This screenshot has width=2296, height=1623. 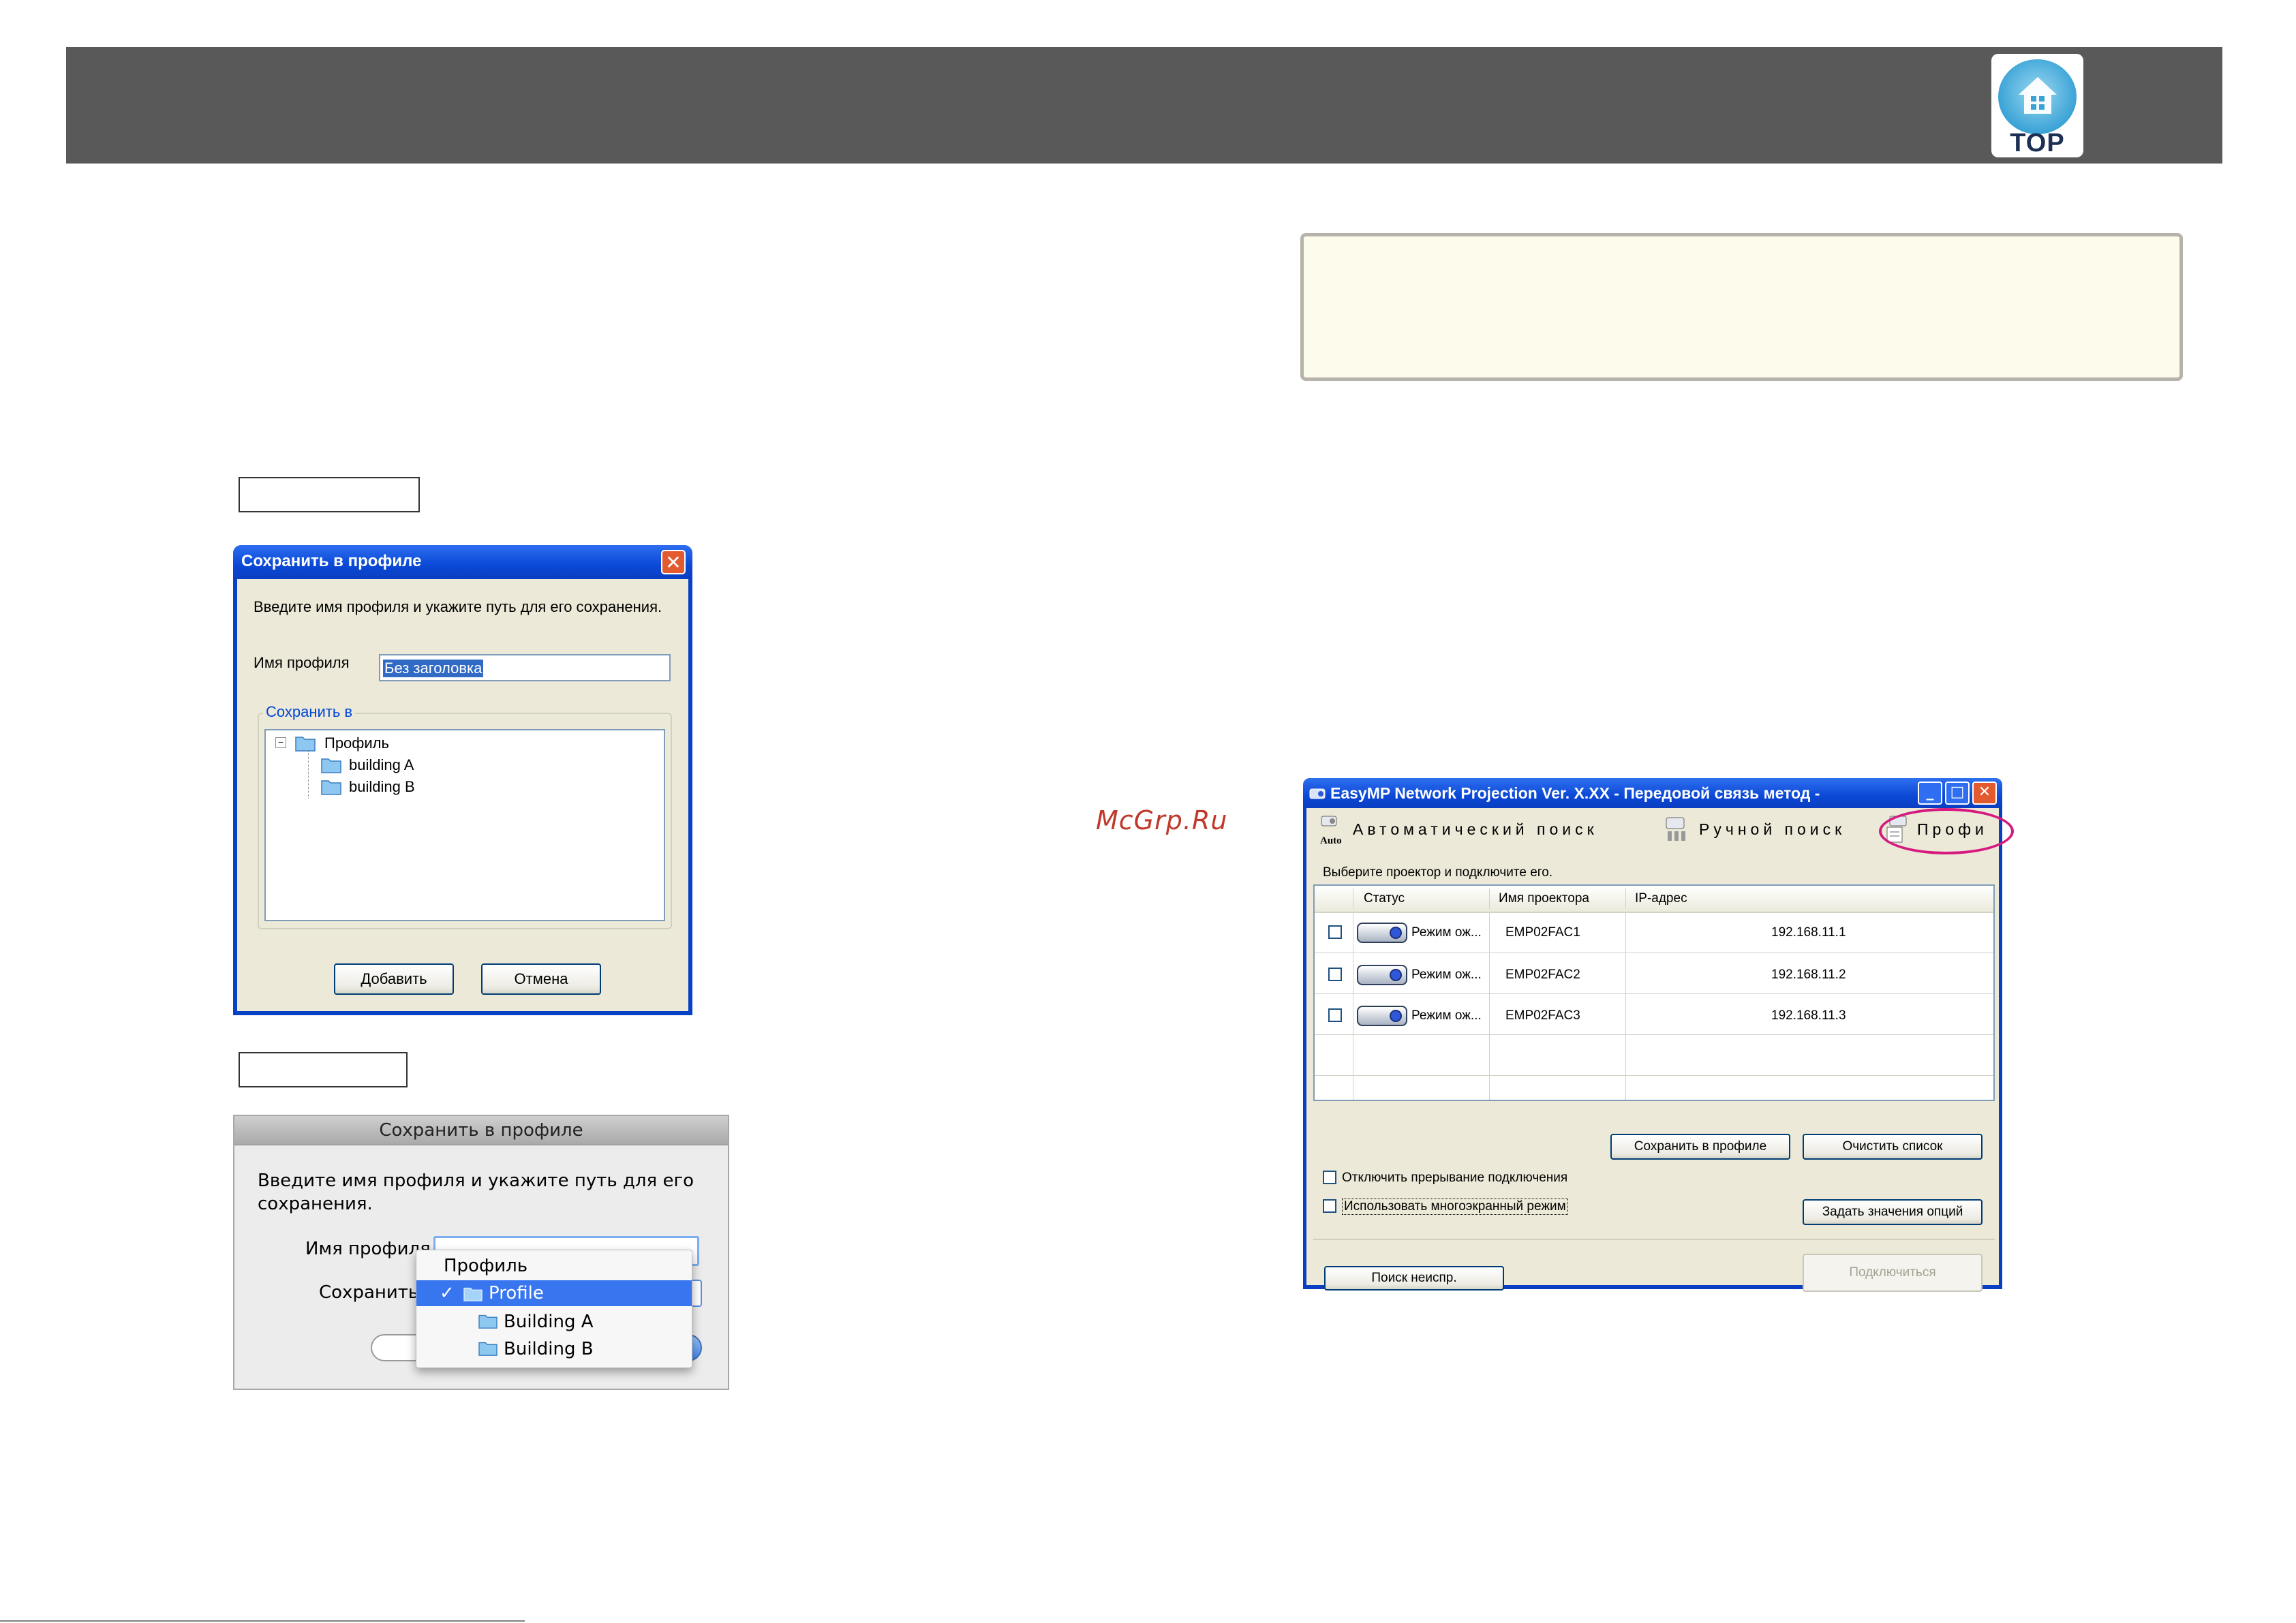 I want to click on watermark: McGrp.Ru, so click(x=1162, y=820).